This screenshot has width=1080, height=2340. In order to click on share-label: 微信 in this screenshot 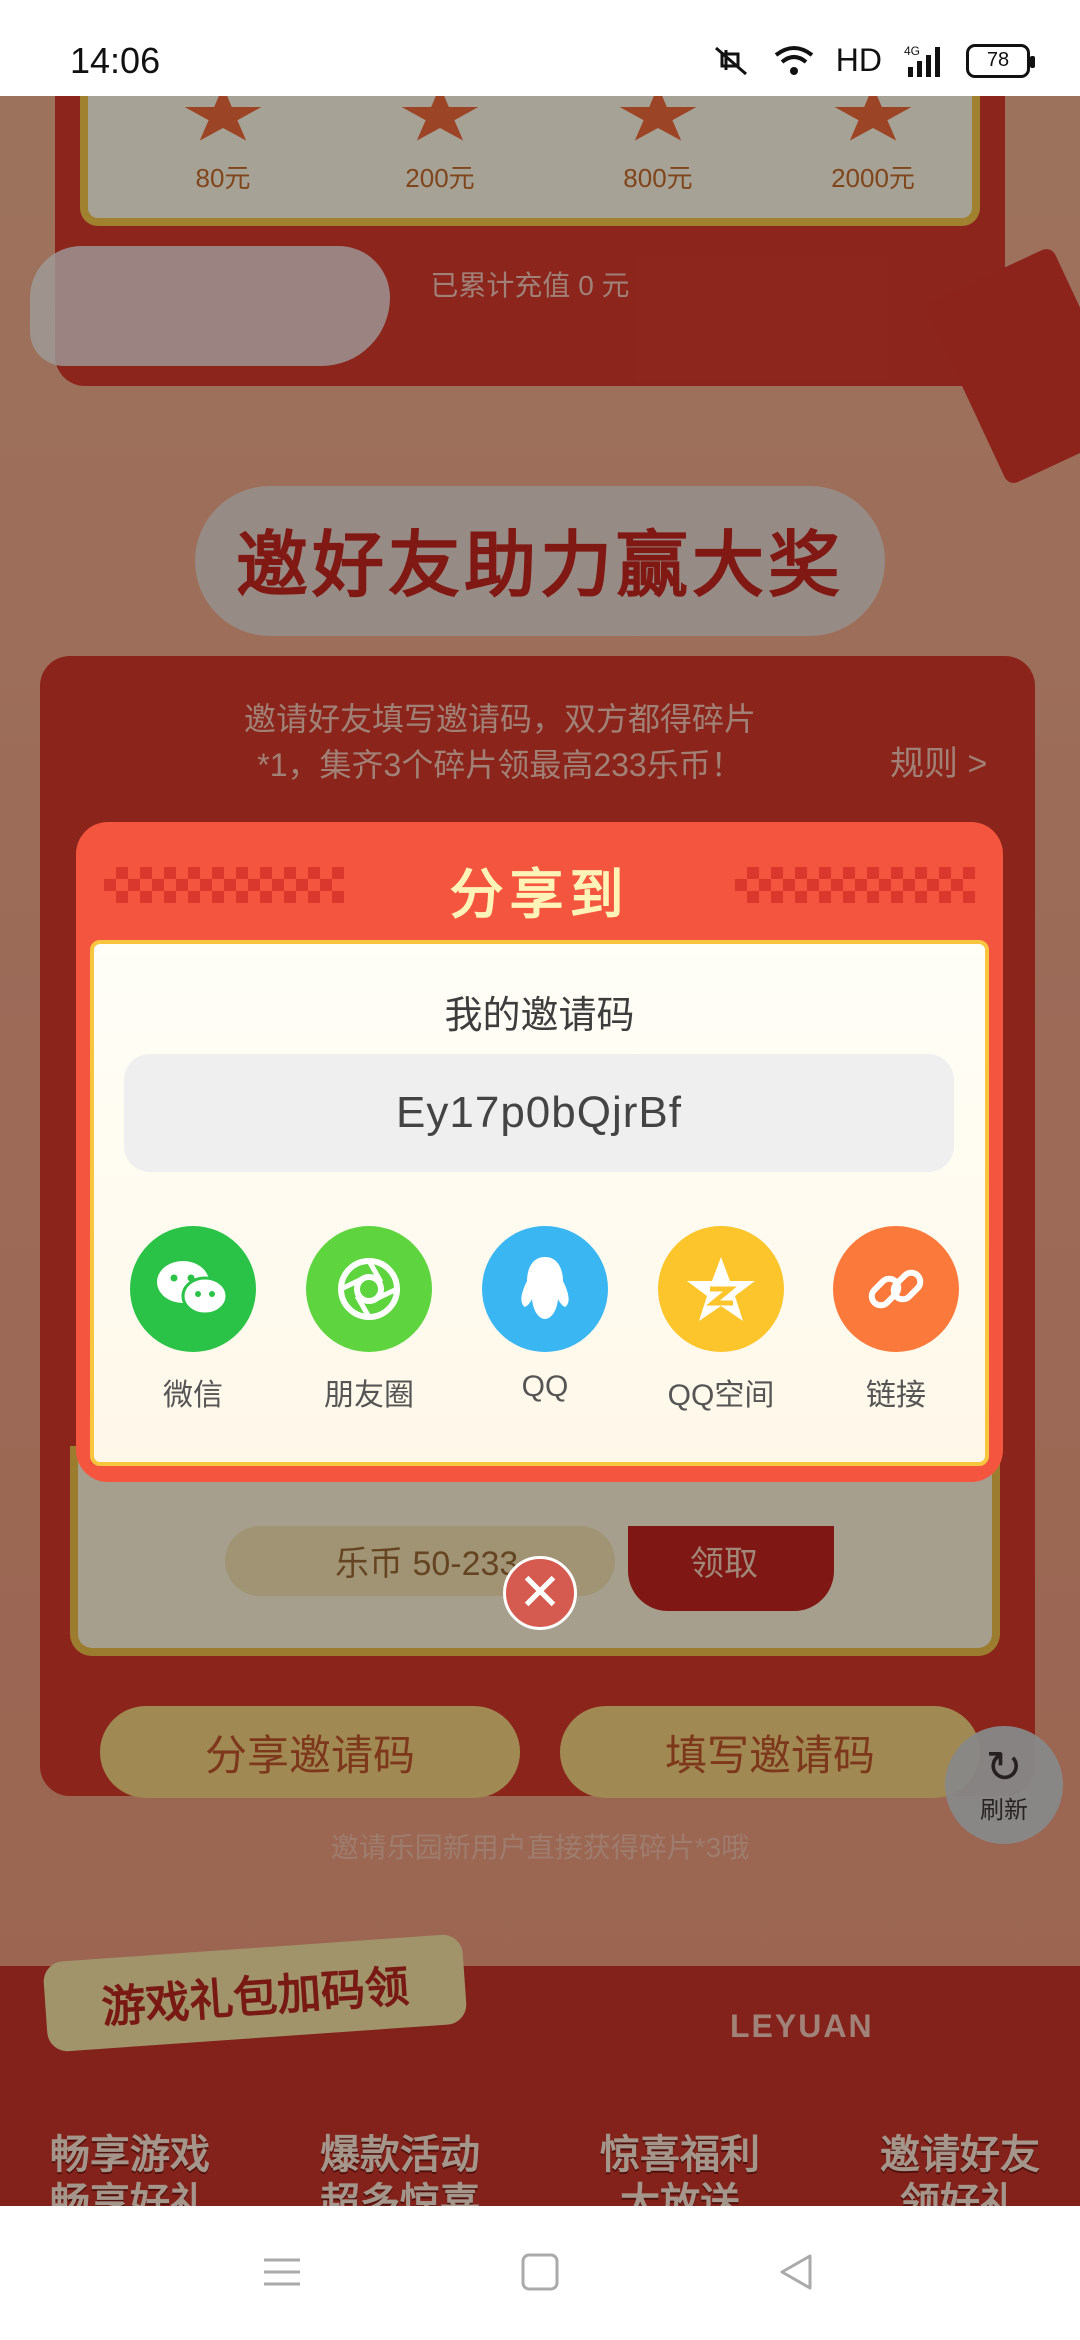, I will do `click(193, 1395)`.